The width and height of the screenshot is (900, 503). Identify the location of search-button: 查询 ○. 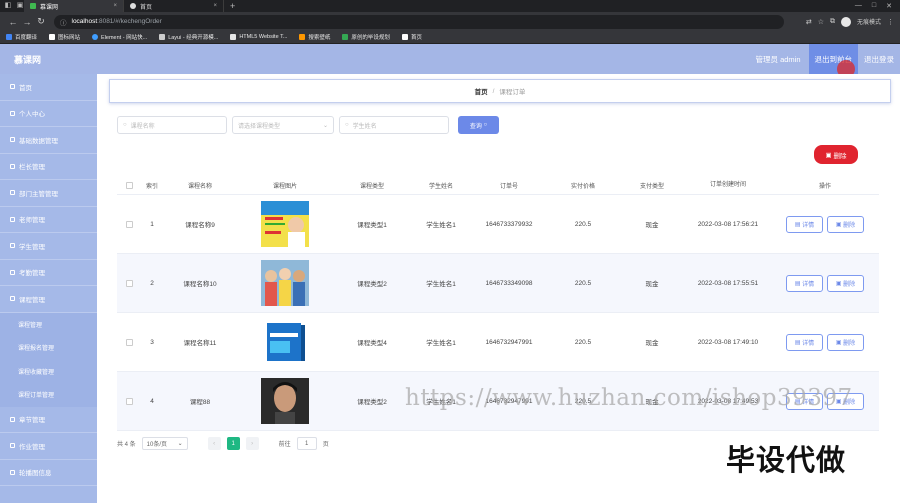
(478, 125).